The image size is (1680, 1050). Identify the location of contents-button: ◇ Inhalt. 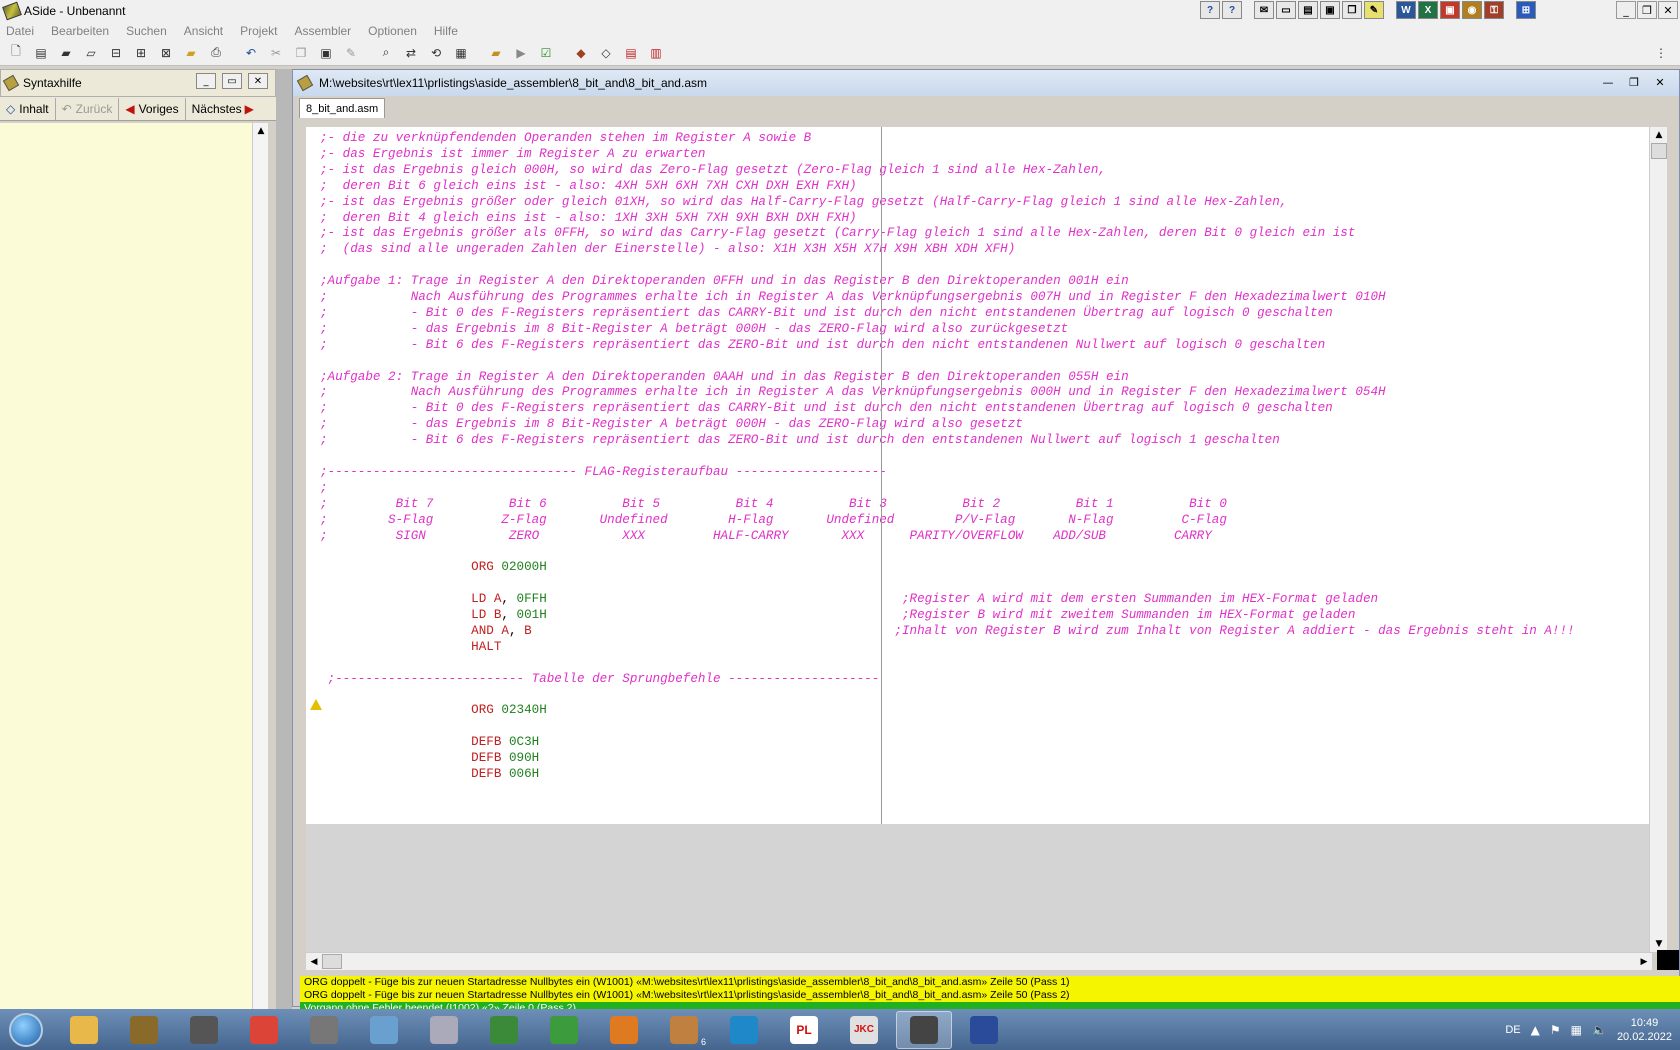
(28, 108).